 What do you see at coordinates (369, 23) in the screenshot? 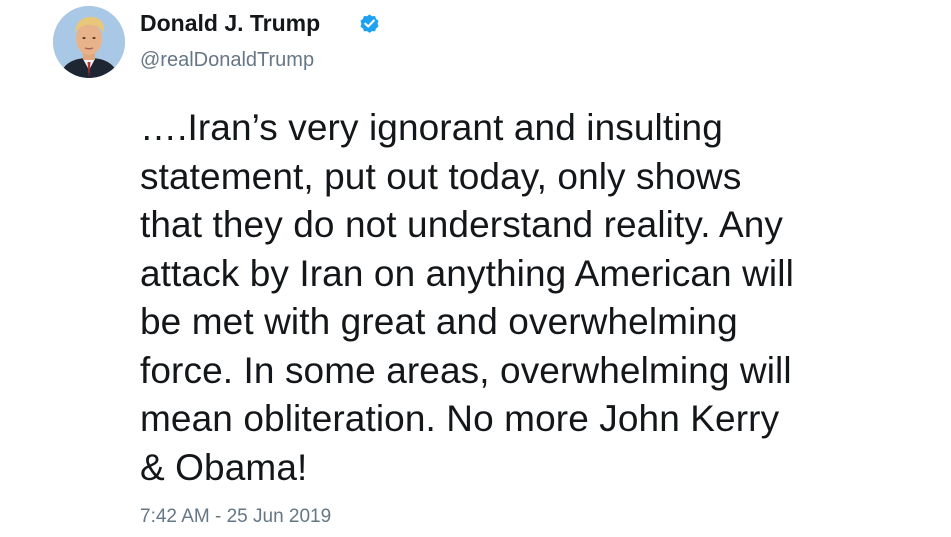
I see `verified-badge-icon` at bounding box center [369, 23].